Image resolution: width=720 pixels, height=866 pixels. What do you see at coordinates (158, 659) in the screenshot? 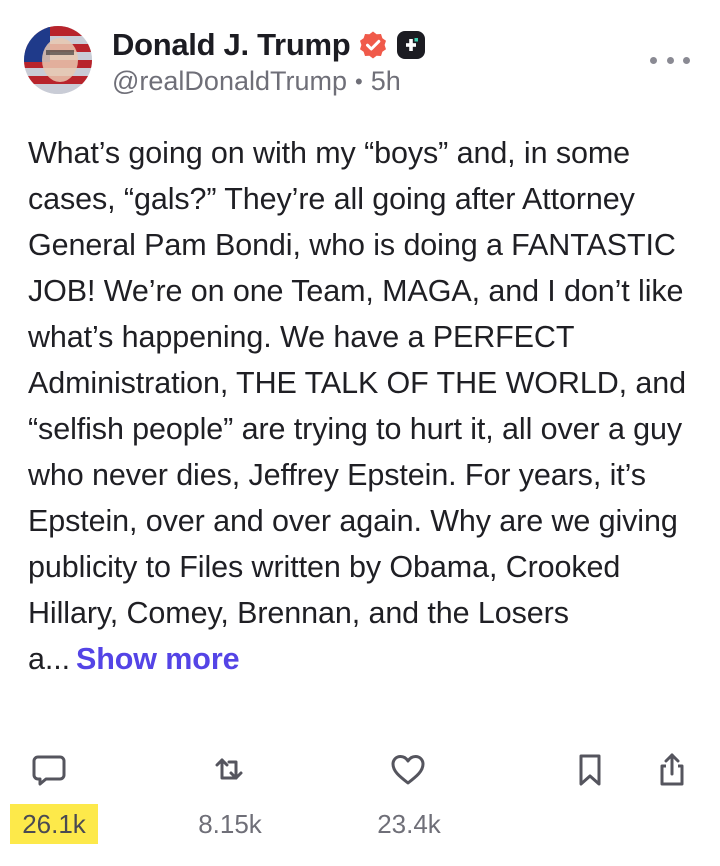
I see `show-more-link: Show more` at bounding box center [158, 659].